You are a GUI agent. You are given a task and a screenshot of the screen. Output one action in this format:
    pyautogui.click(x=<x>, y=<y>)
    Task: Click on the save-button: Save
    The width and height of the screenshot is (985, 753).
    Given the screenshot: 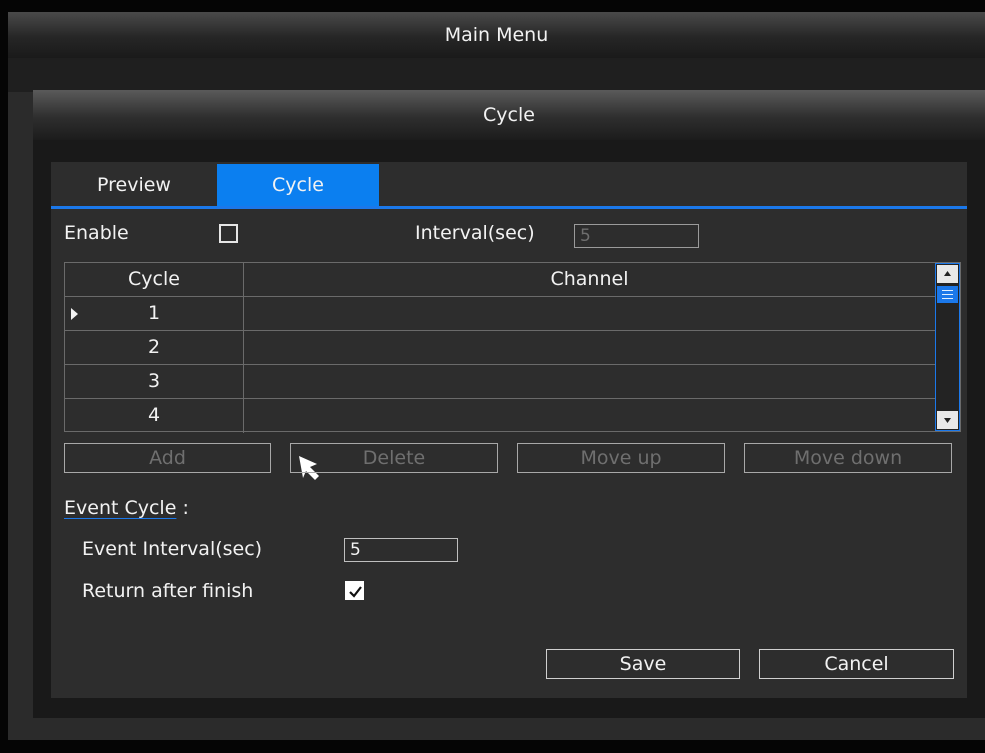 What is the action you would take?
    pyautogui.click(x=643, y=664)
    